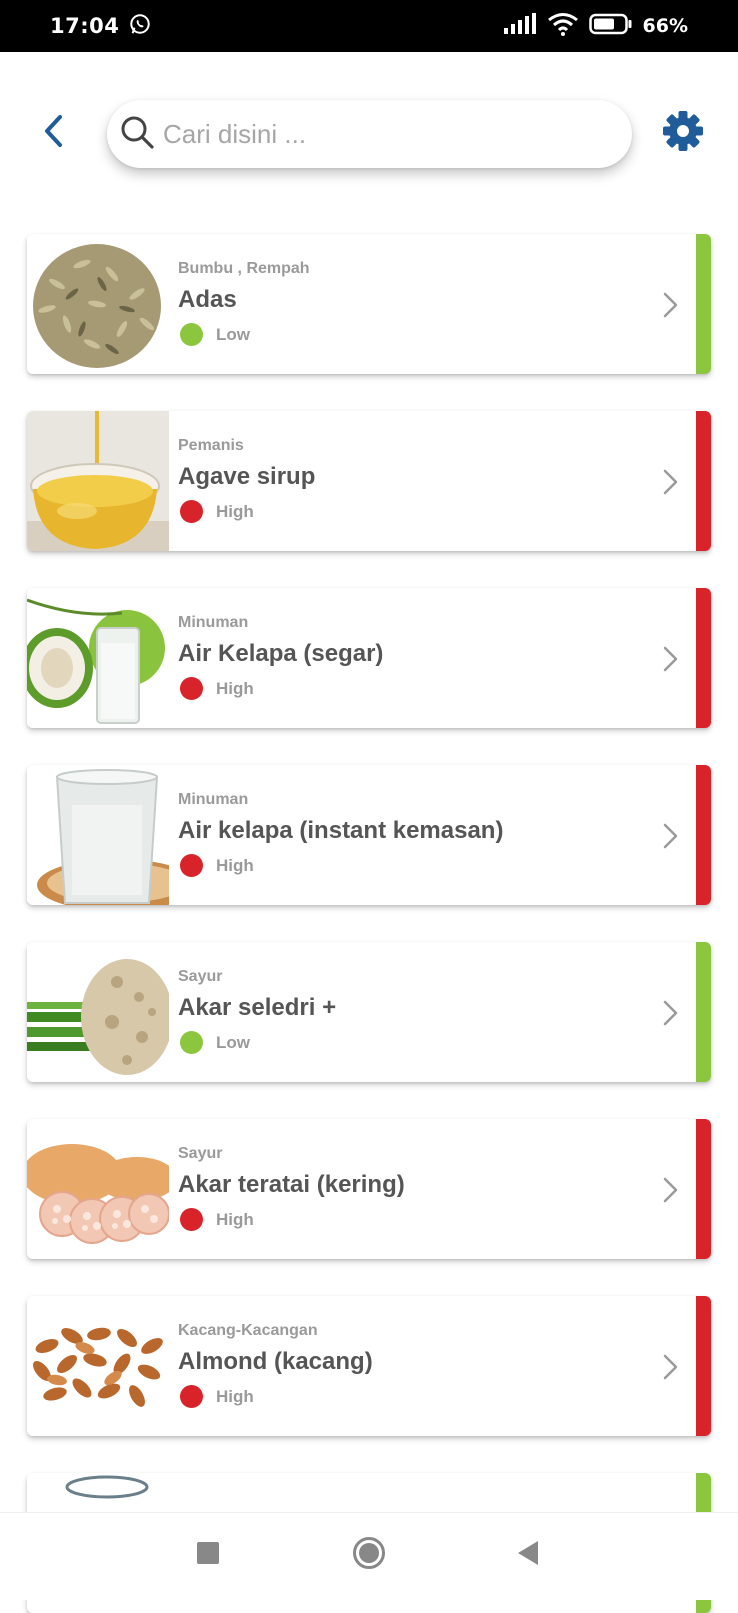 The width and height of the screenshot is (738, 1613). What do you see at coordinates (98, 658) in the screenshot?
I see `fresh-coconut-image` at bounding box center [98, 658].